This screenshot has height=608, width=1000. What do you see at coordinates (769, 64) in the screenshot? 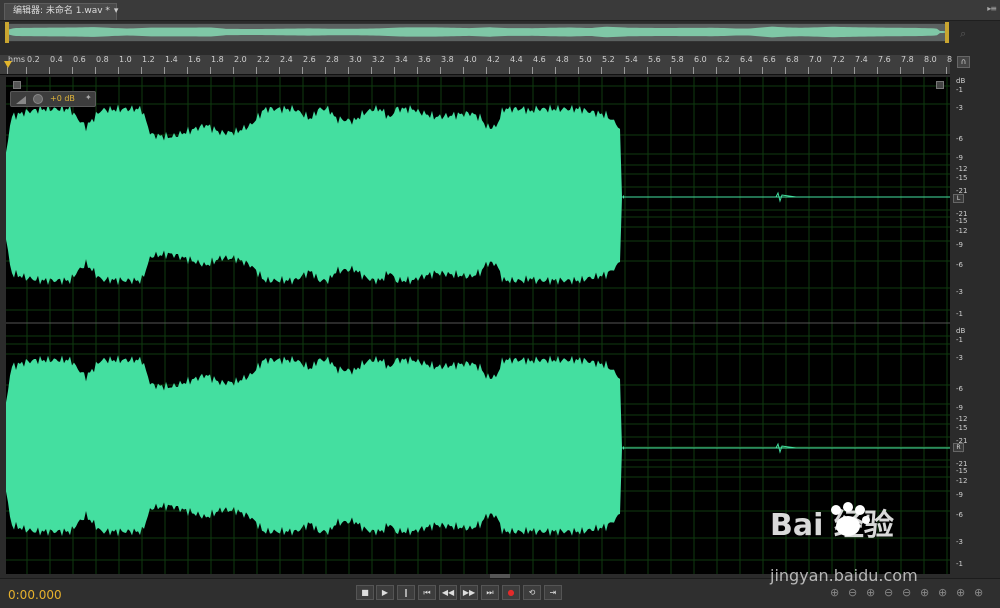
I see `ruler-tick: 6.6` at bounding box center [769, 64].